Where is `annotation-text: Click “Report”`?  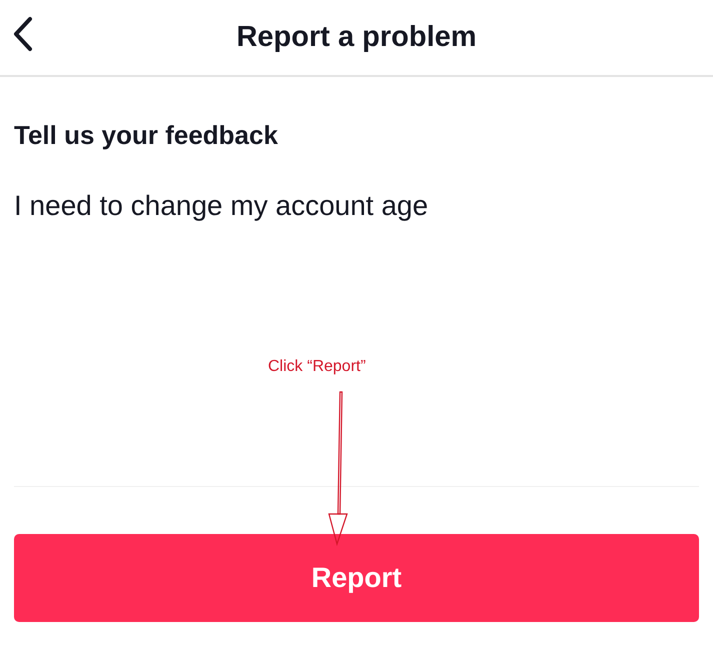
annotation-text: Click “Report” is located at coordinates (317, 367).